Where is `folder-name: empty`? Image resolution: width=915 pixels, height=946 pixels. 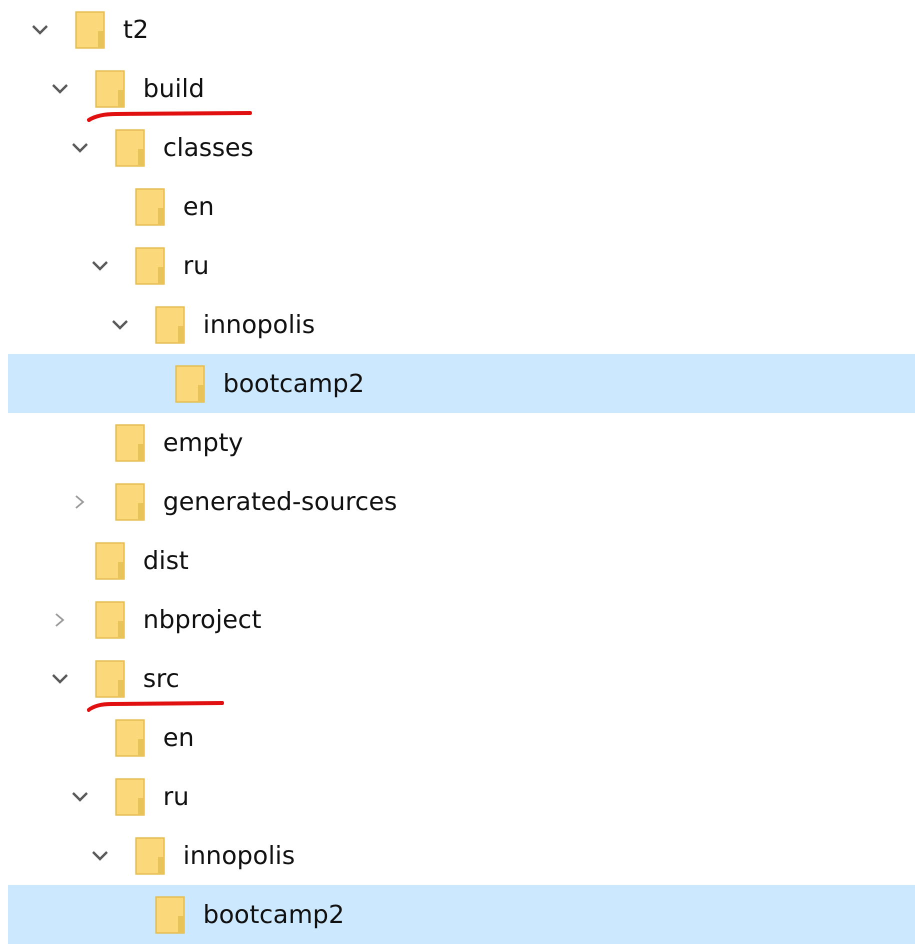 folder-name: empty is located at coordinates (203, 442).